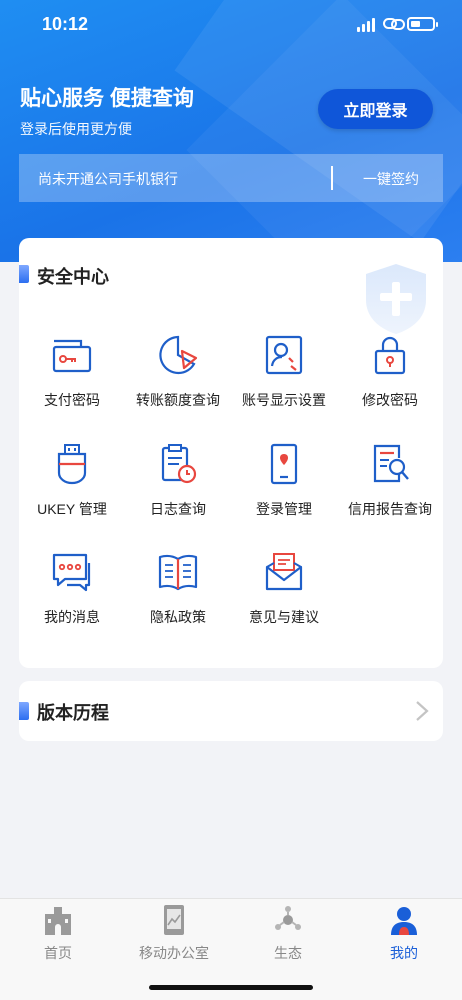 This screenshot has height=1000, width=462. Describe the element at coordinates (72, 356) in the screenshot. I see `payment-password-icon` at that location.